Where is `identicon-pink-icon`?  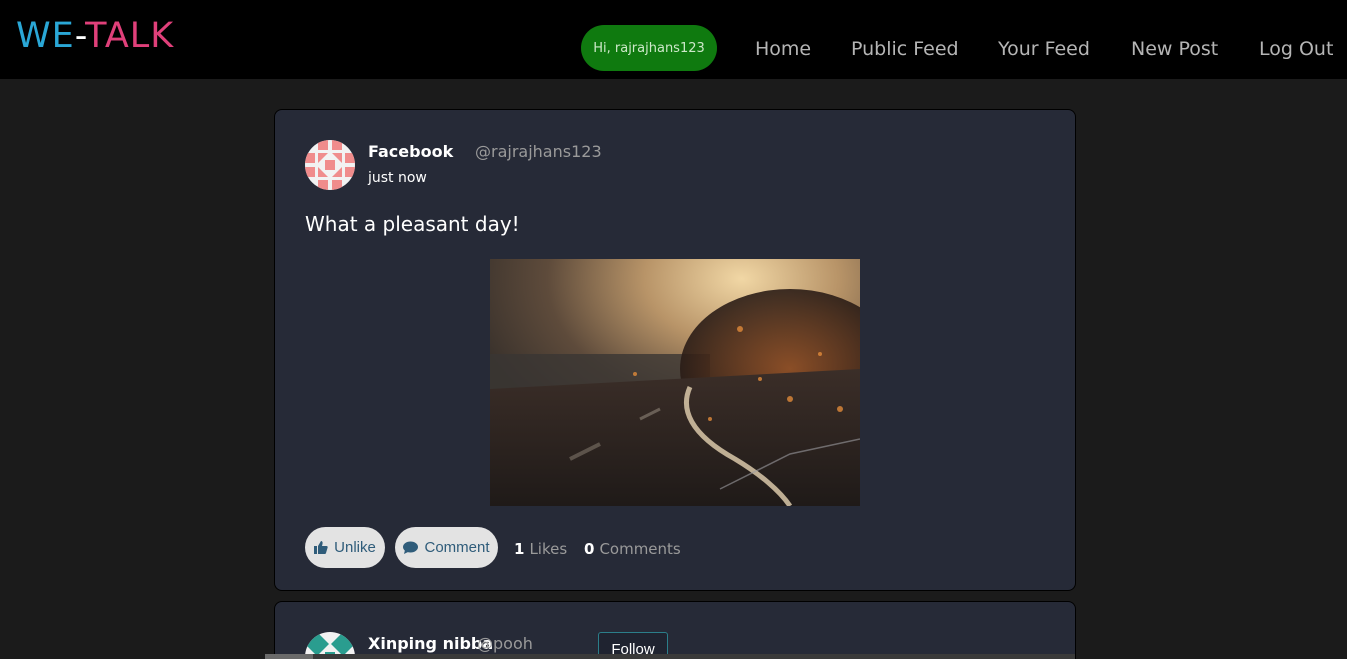 identicon-pink-icon is located at coordinates (330, 165).